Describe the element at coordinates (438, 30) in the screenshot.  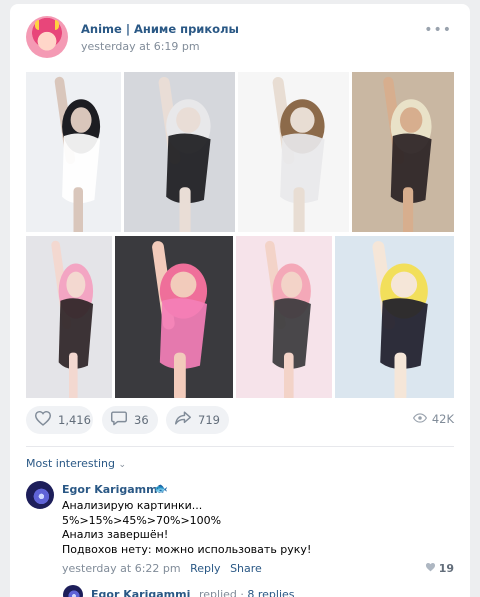
I see `more-options-button: •••` at that location.